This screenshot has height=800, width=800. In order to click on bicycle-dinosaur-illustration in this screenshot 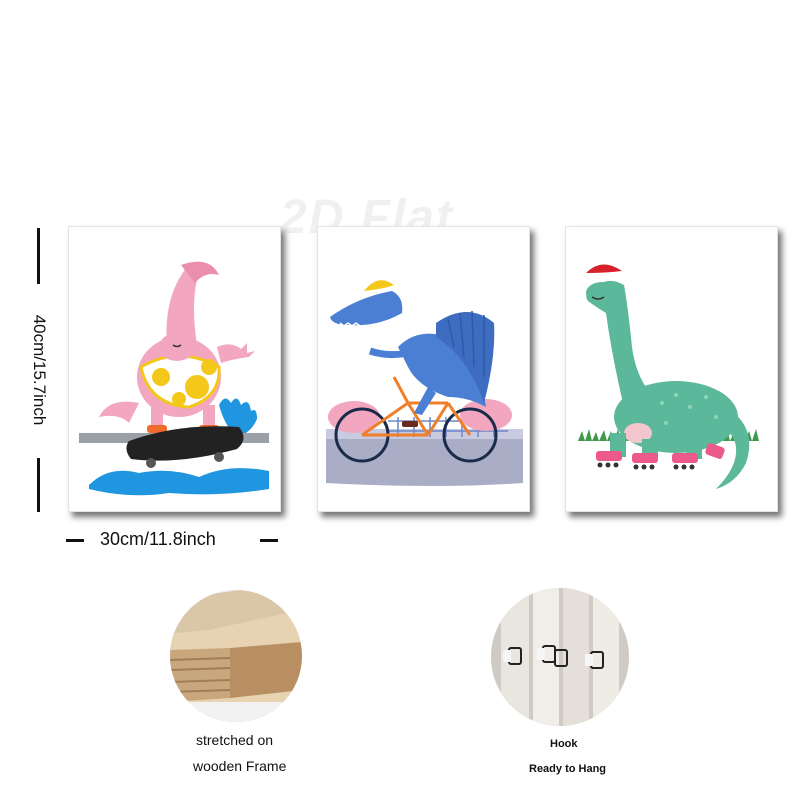, I will do `click(424, 383)`.